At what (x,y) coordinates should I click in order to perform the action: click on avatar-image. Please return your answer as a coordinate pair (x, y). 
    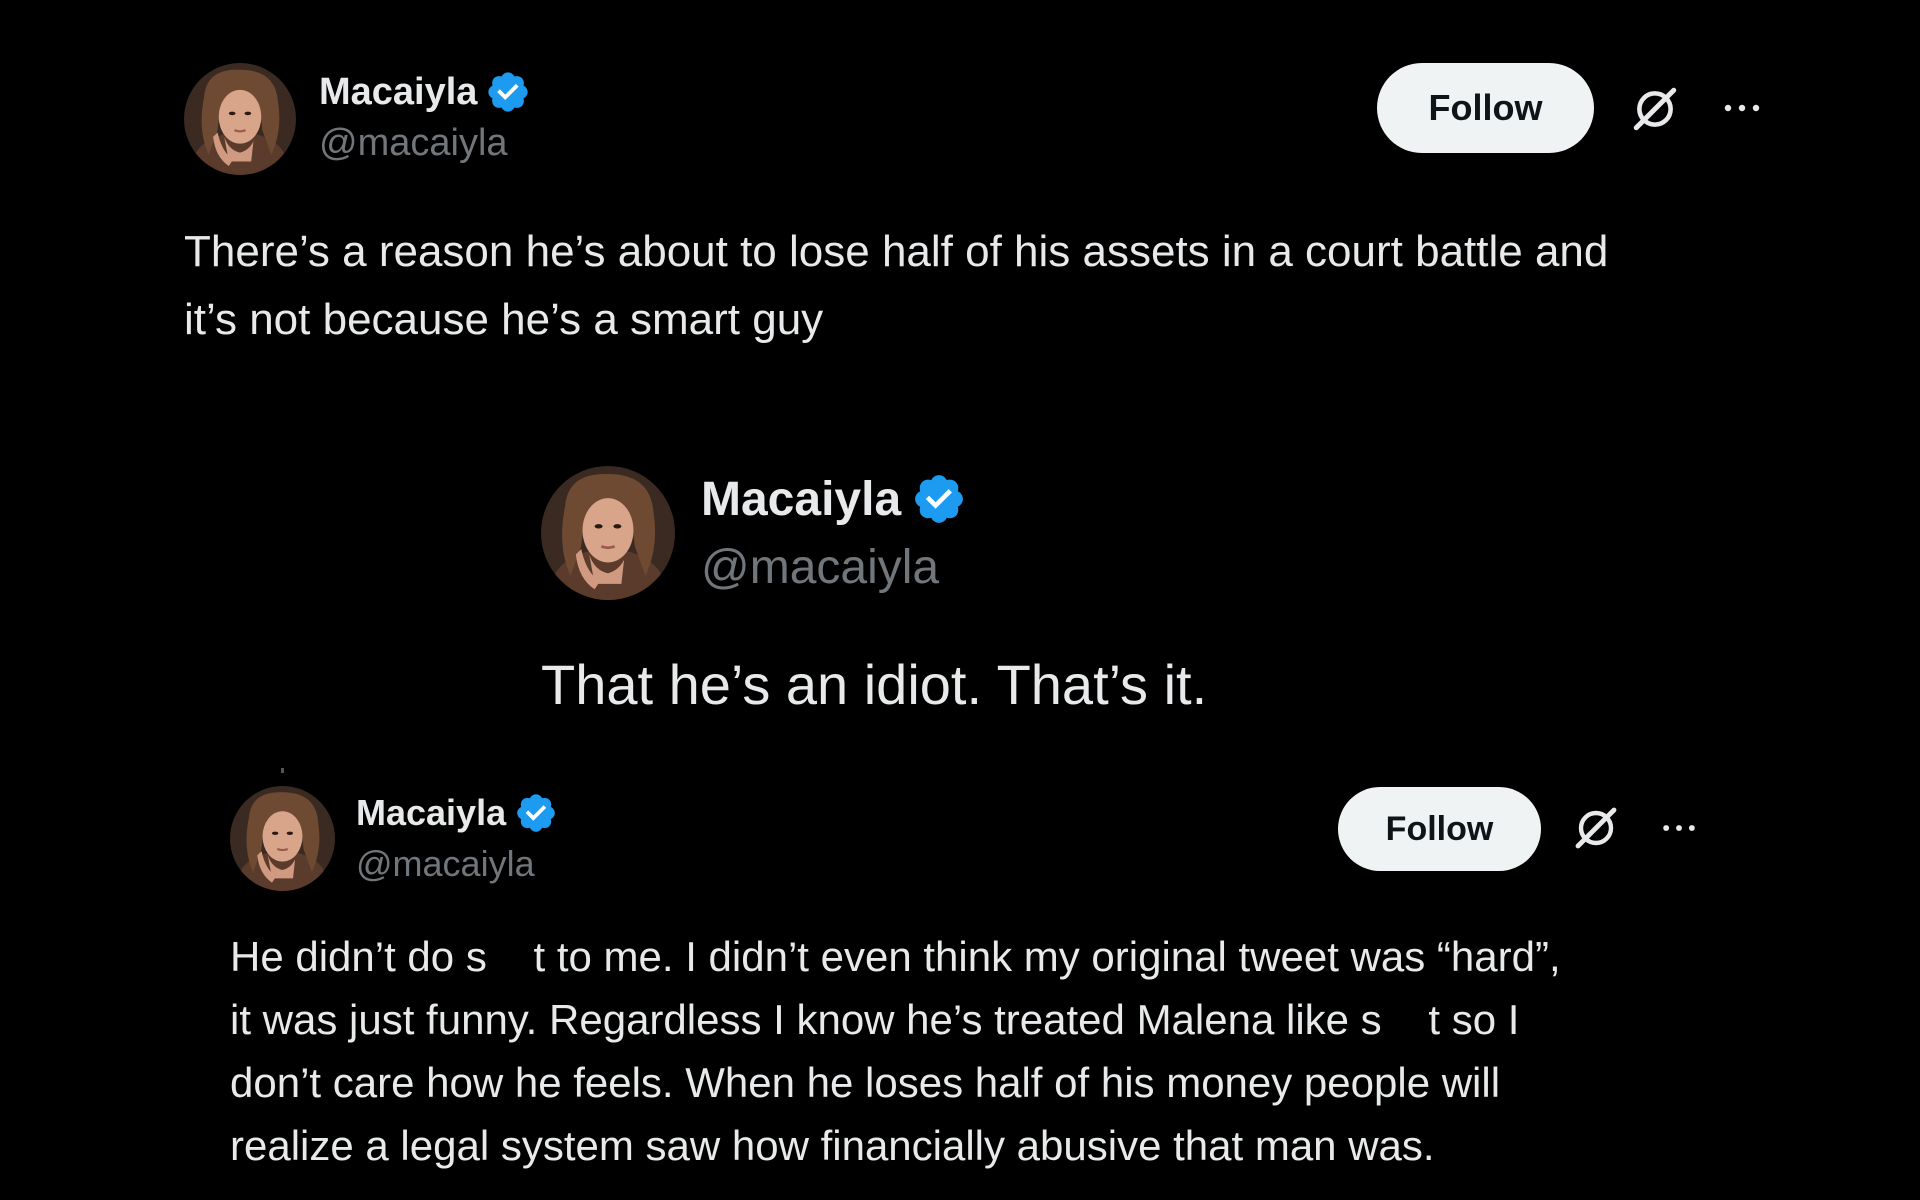
    Looking at the image, I should click on (282, 838).